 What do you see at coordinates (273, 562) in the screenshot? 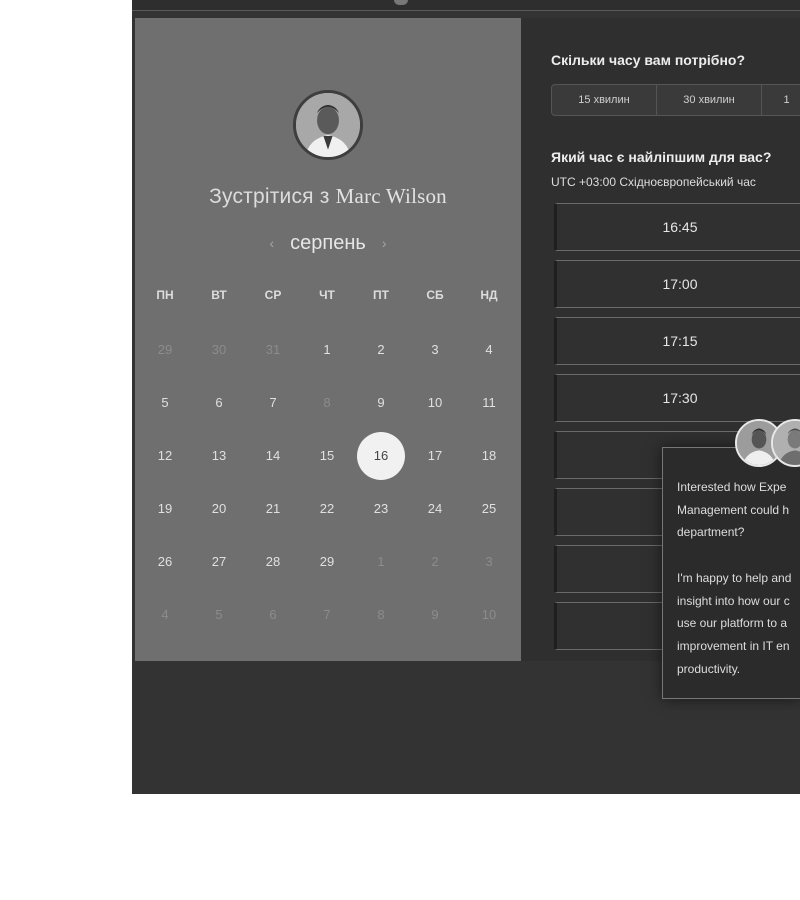
I see `calendar-day: 28` at bounding box center [273, 562].